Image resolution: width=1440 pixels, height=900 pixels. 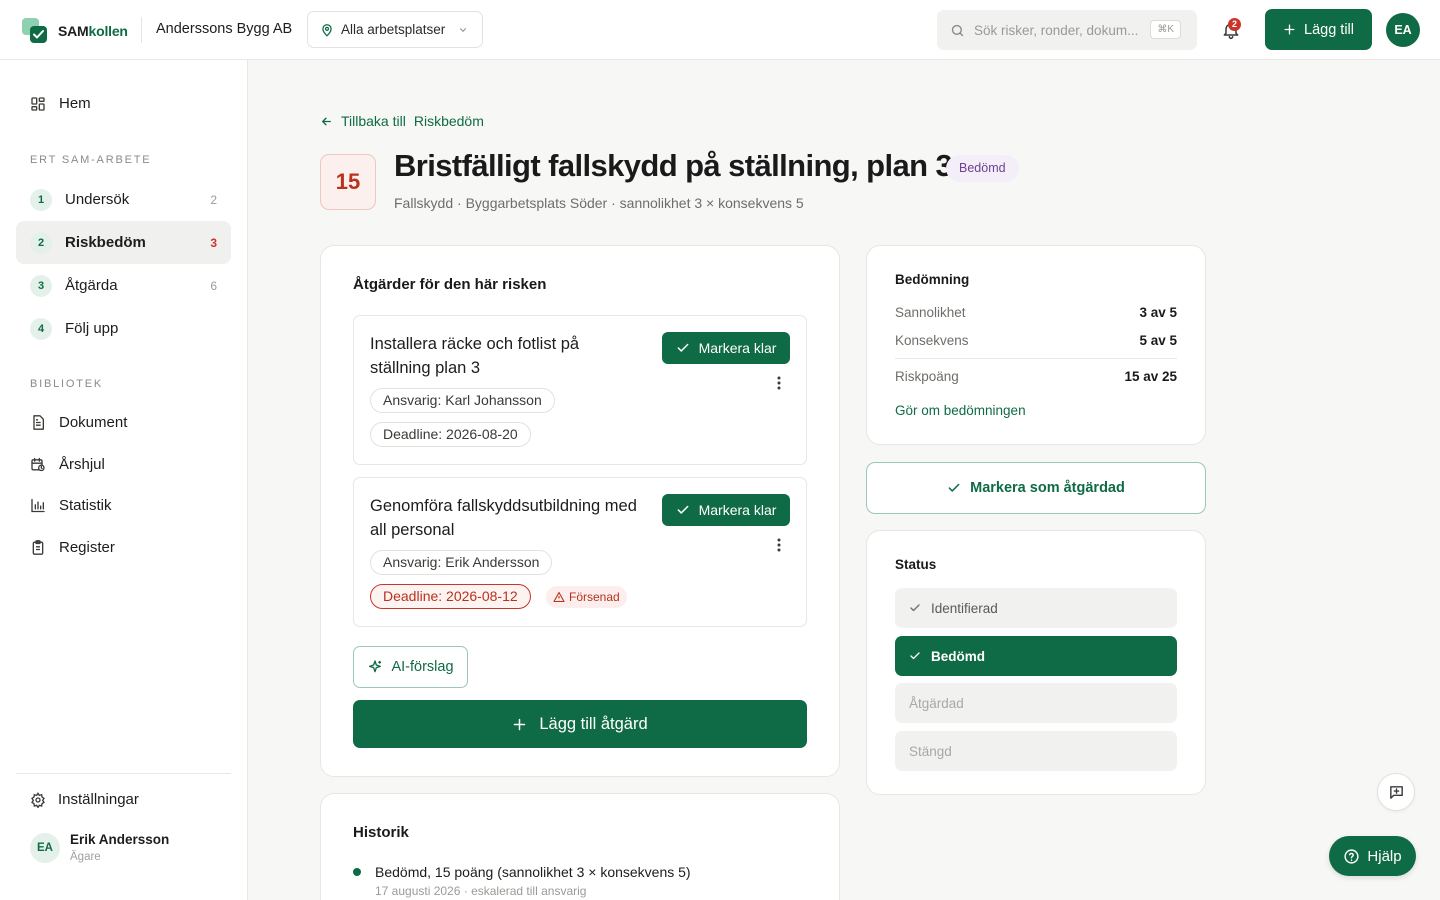 What do you see at coordinates (327, 30) in the screenshot?
I see `location-pin-icon` at bounding box center [327, 30].